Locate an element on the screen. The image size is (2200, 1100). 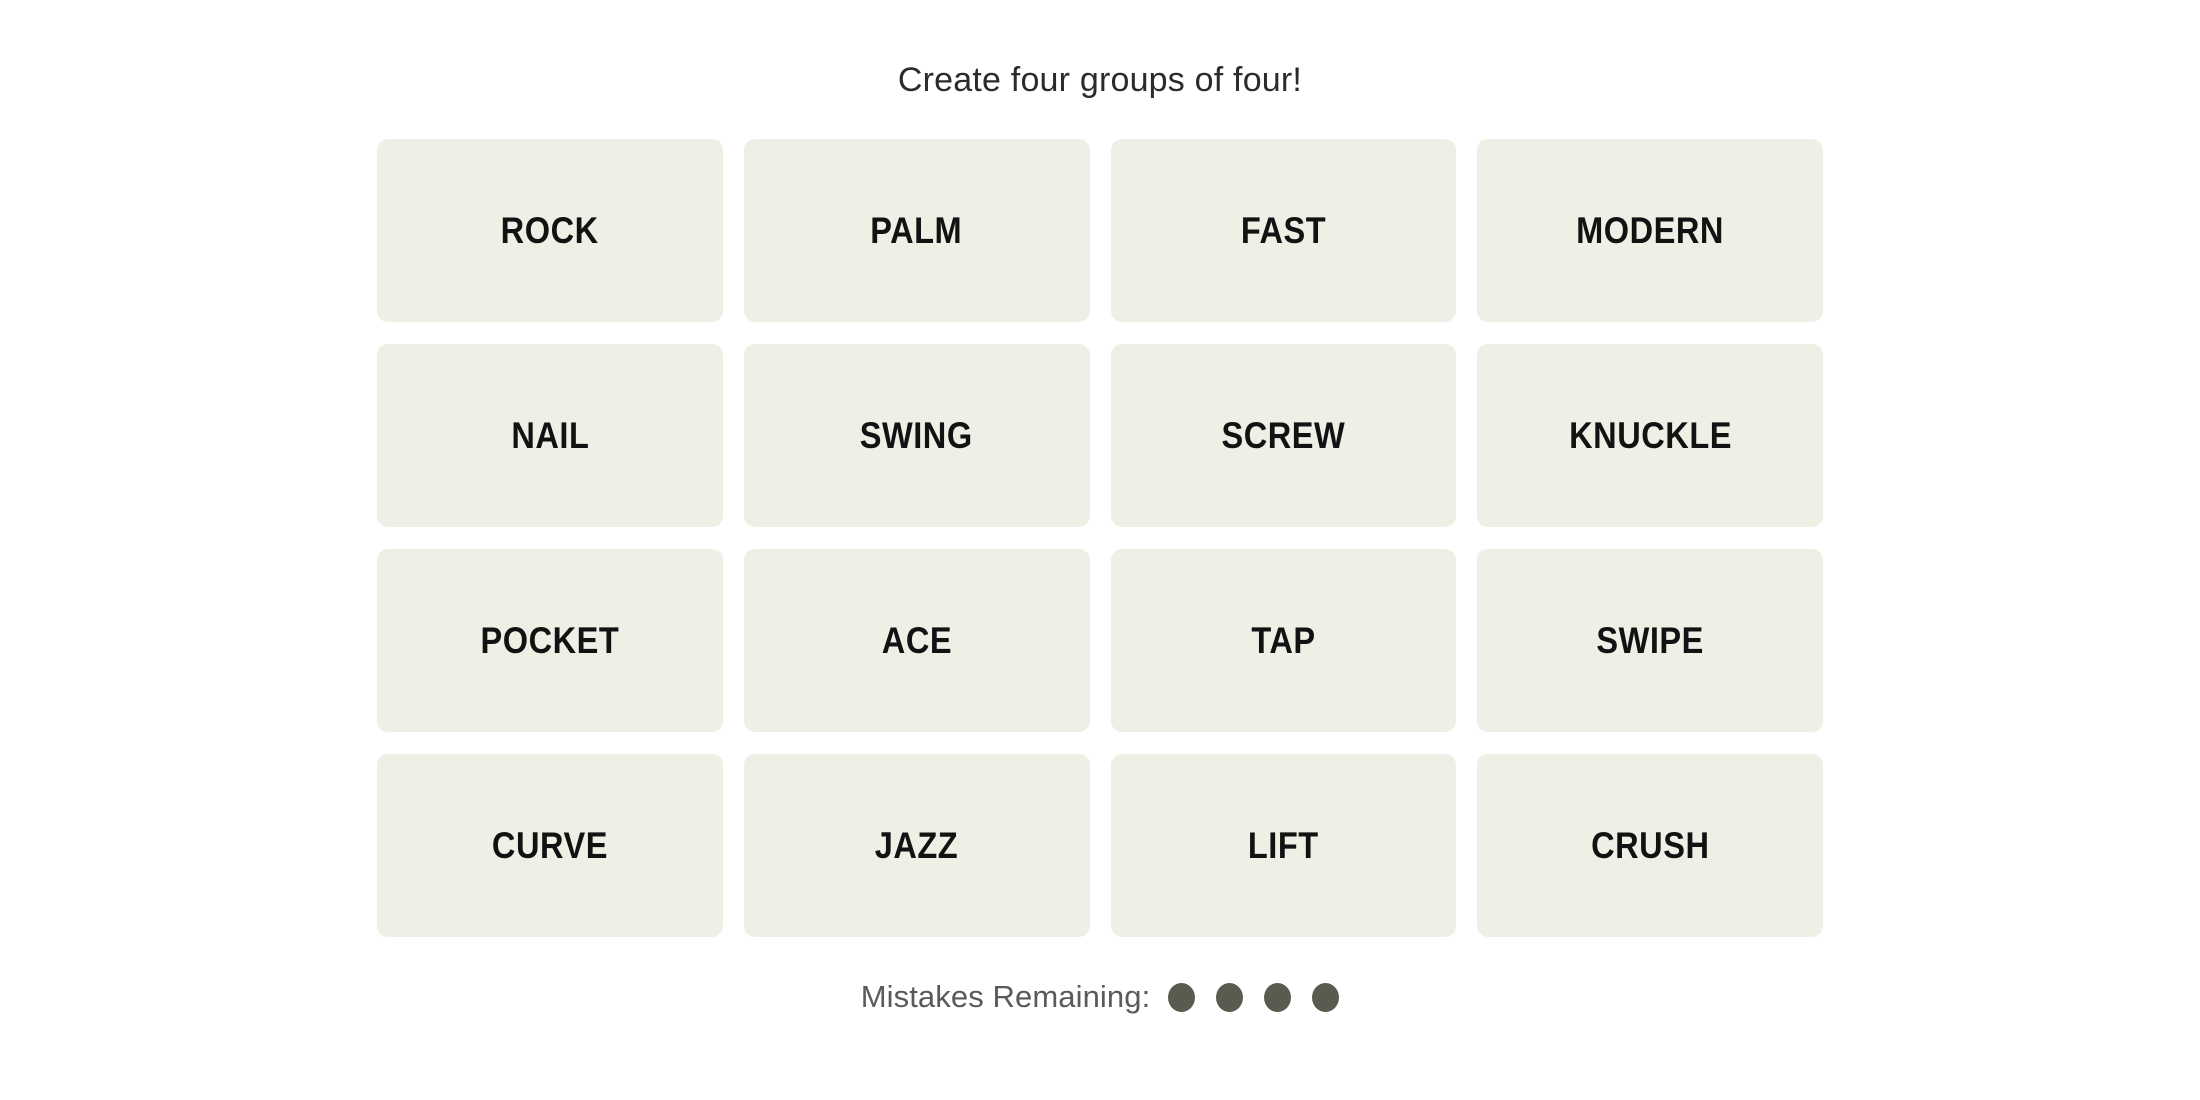
word-tile-label: JAZZ is located at coordinates (916, 845).